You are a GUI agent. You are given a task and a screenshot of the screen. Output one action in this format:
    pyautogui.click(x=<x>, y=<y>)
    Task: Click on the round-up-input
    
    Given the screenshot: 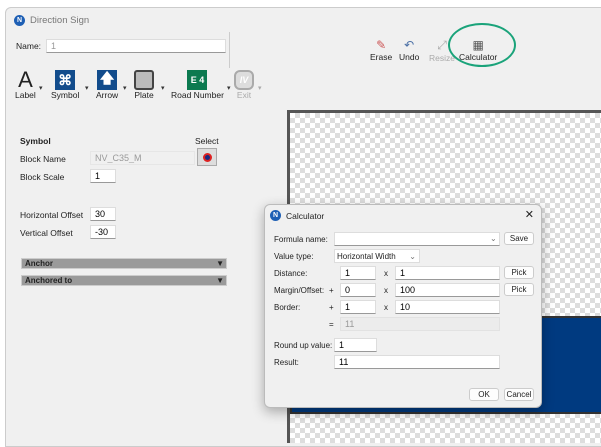 What is the action you would take?
    pyautogui.click(x=355, y=345)
    